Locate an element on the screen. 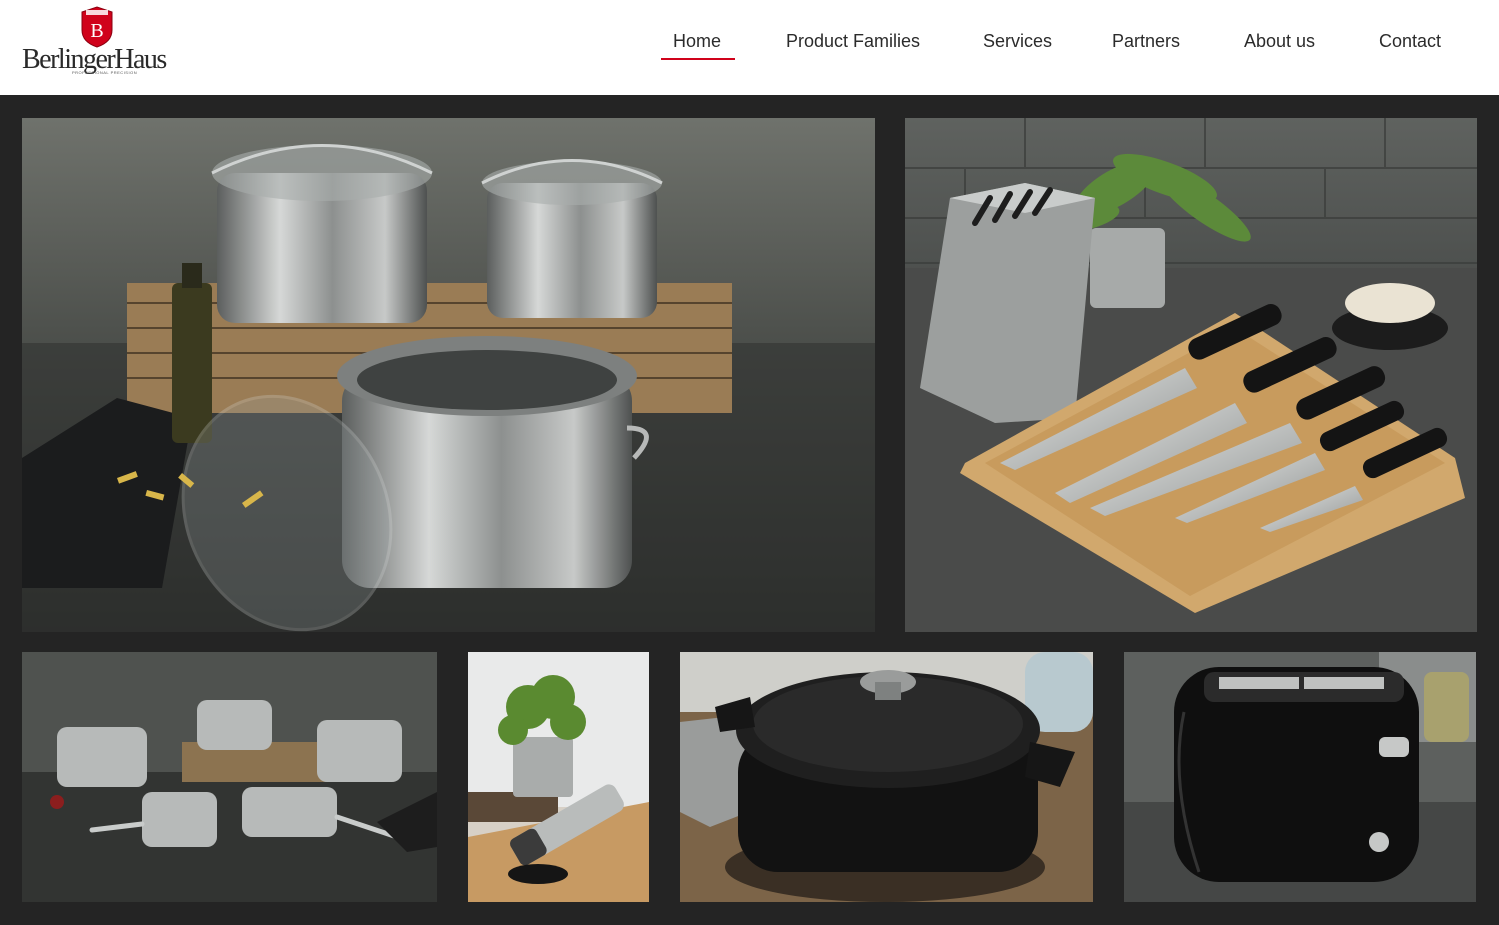 Image resolution: width=1499 pixels, height=925 pixels. nav-product-families: Product Families is located at coordinates (853, 41).